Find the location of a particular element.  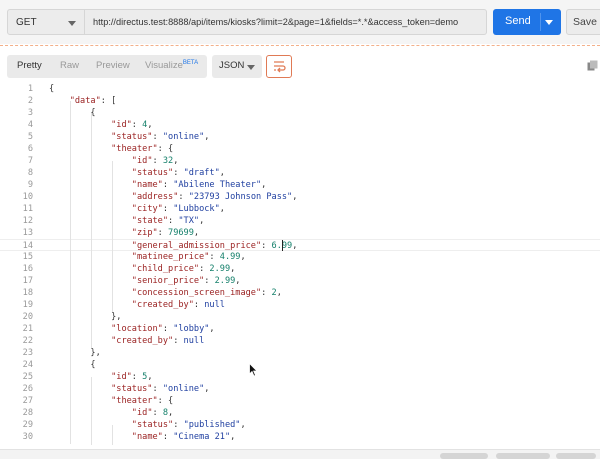

tab-visualize: VisualizeBETA is located at coordinates (171, 65).